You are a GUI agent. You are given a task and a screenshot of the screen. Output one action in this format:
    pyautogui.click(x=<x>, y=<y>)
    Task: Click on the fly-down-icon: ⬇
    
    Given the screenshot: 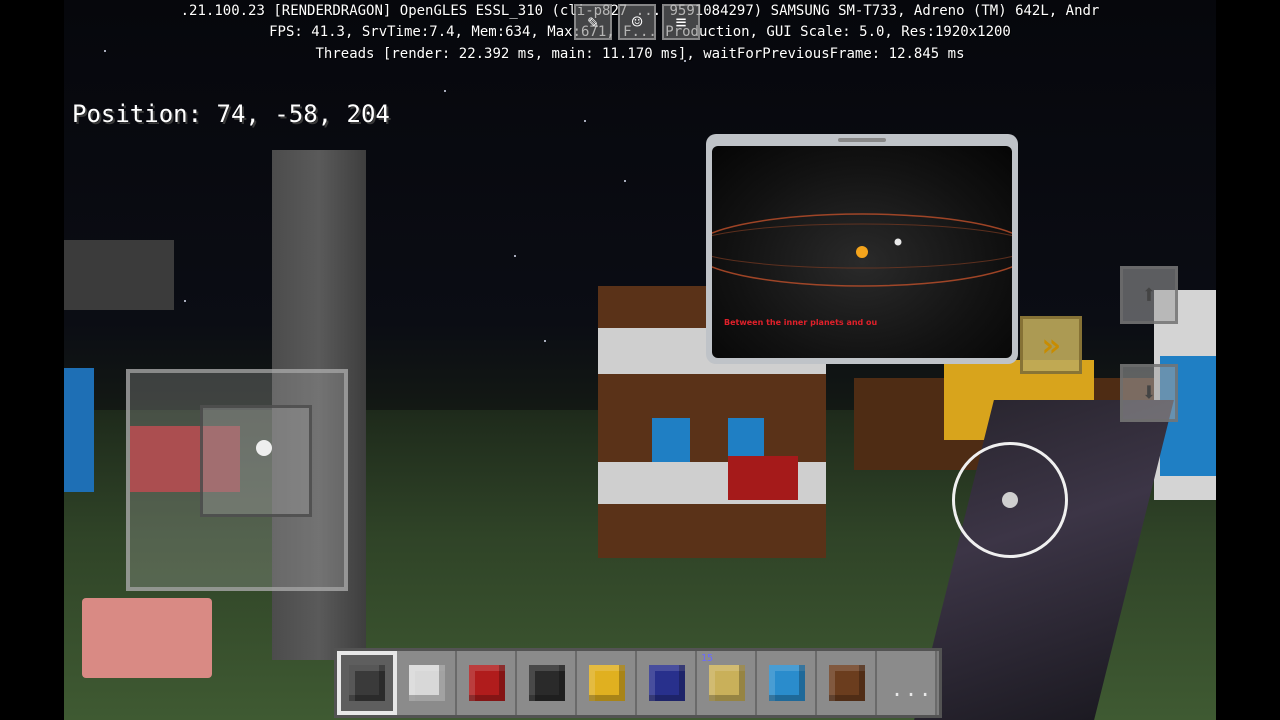 What is the action you would take?
    pyautogui.click(x=1149, y=393)
    